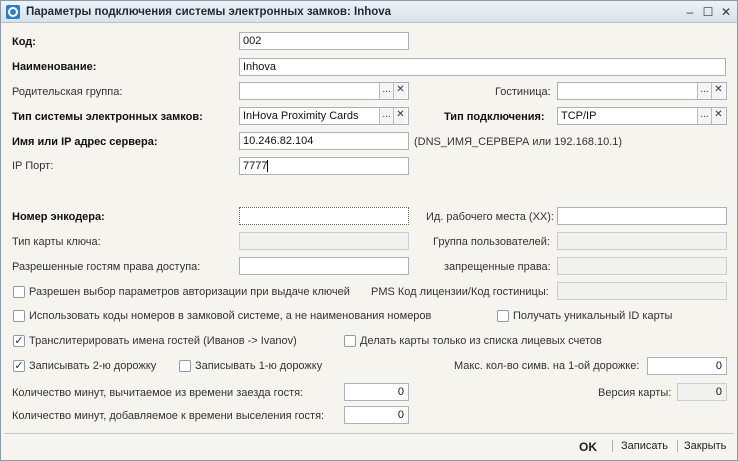  I want to click on hotel-label: Гостиница:, so click(523, 92).